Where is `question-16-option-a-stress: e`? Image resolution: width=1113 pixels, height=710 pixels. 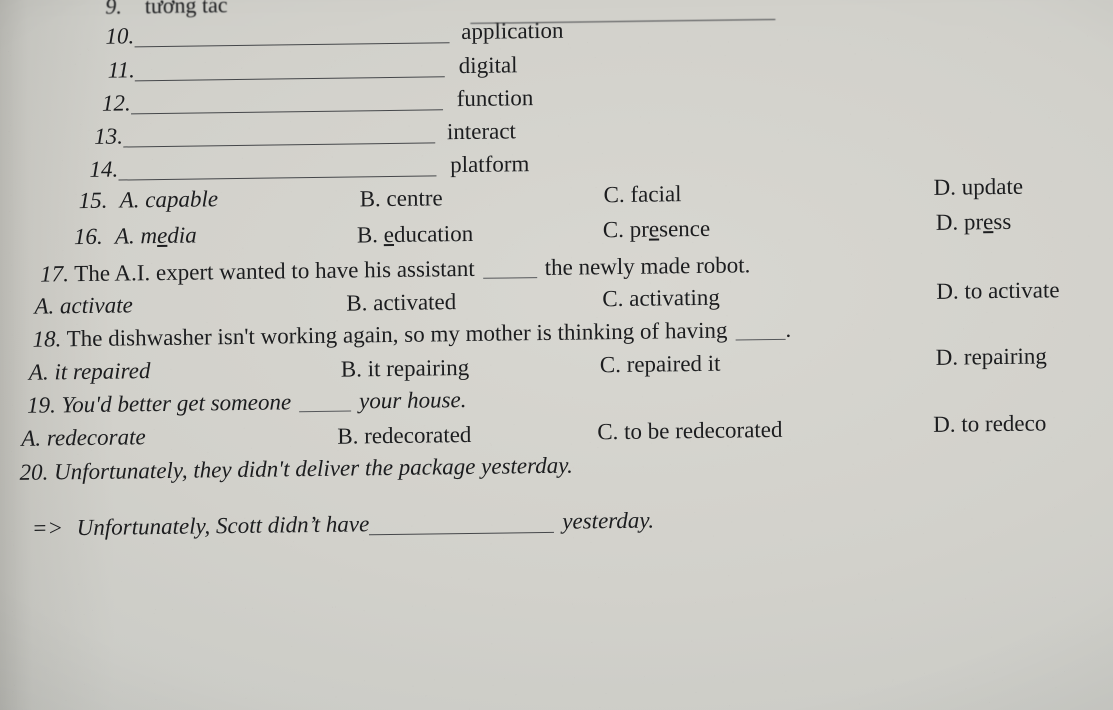
question-16-option-a-stress: e is located at coordinates (162, 235).